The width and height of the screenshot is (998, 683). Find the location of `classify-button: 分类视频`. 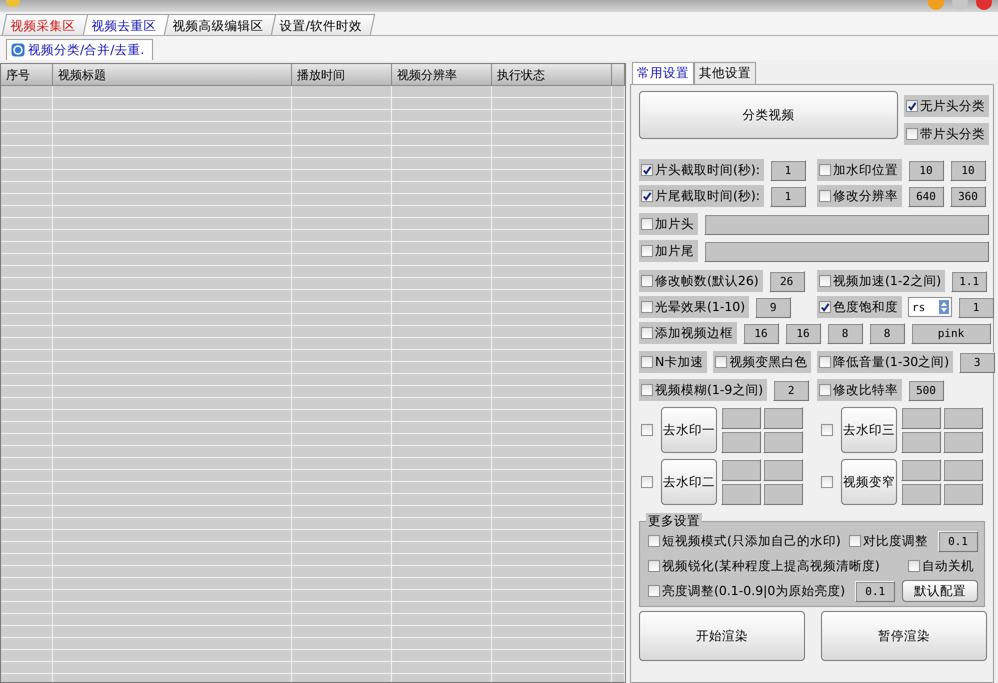

classify-button: 分类视频 is located at coordinates (768, 115).